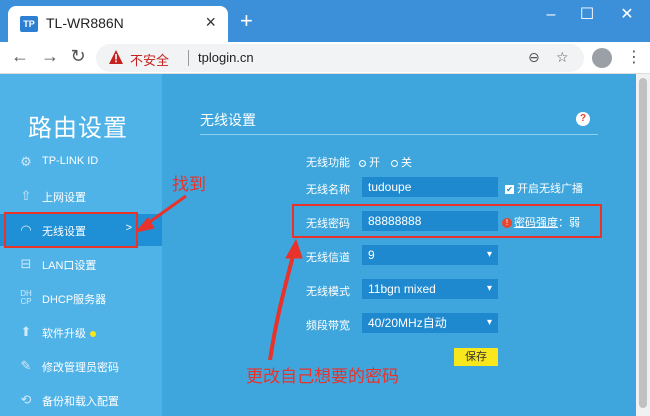 The width and height of the screenshot is (650, 416). What do you see at coordinates (26, 331) in the screenshot?
I see `upgrade-icon: ⬆` at bounding box center [26, 331].